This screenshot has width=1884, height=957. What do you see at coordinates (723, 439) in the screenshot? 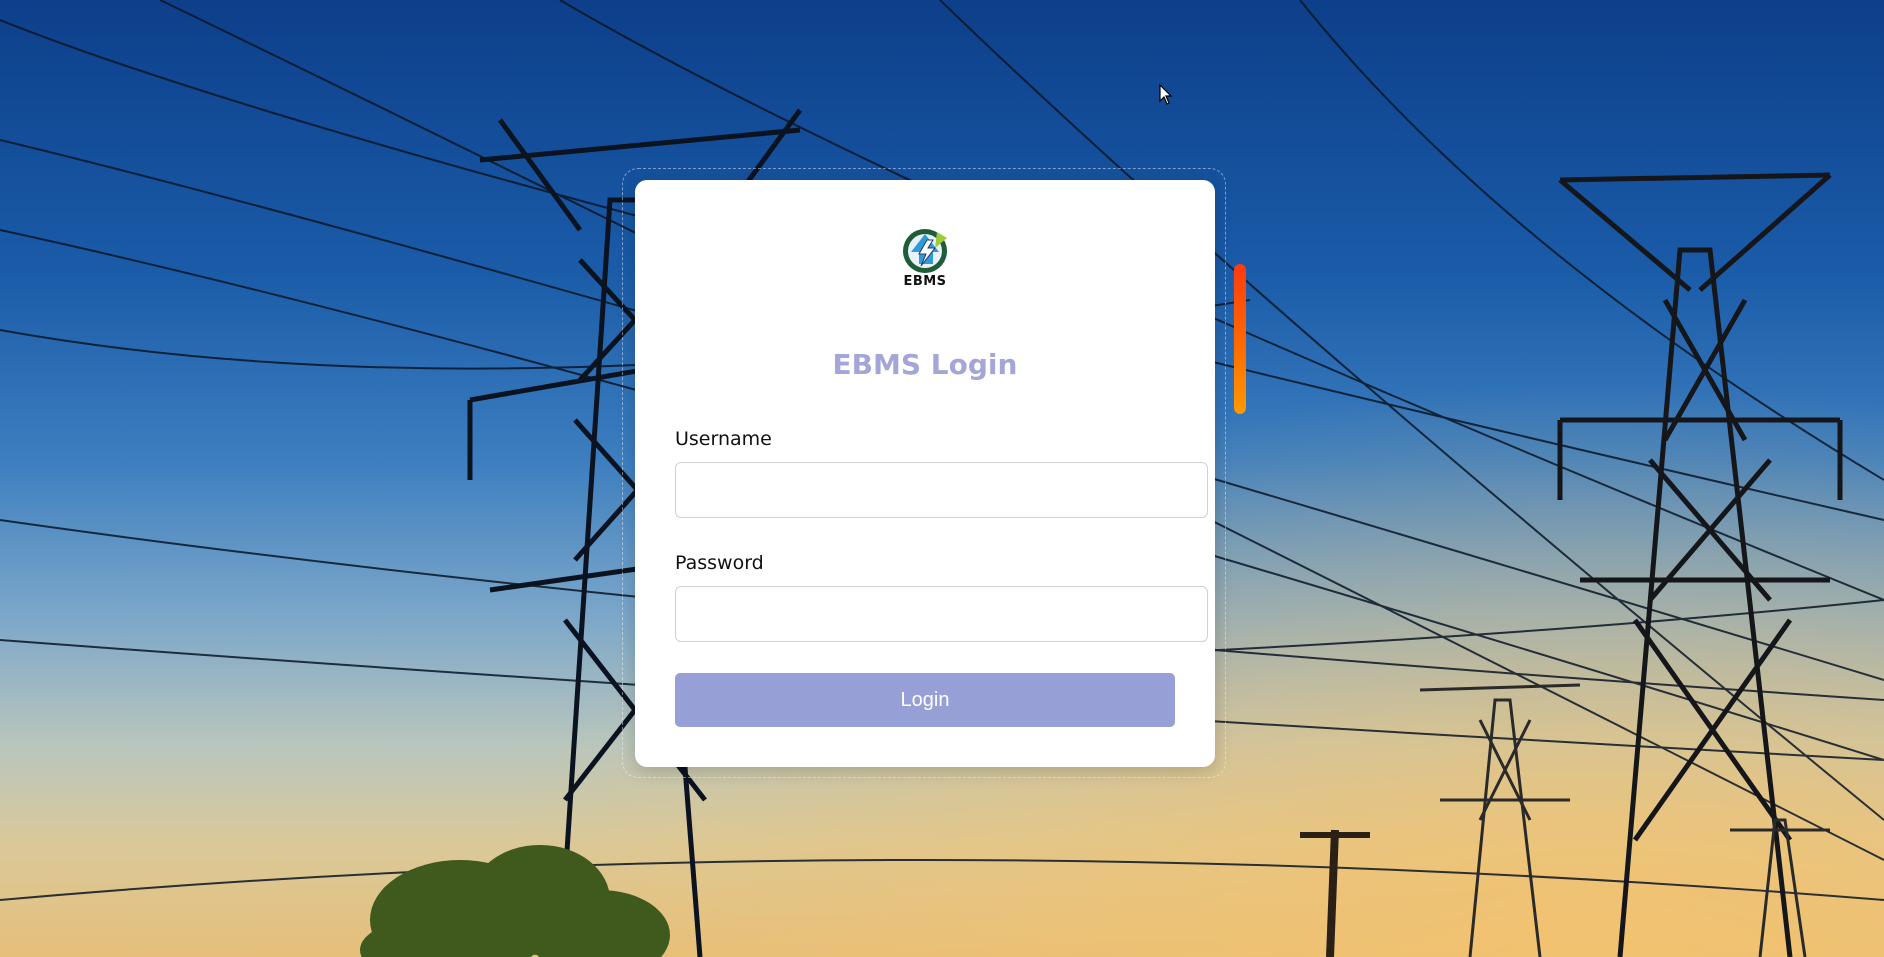
I see `username-label: Username` at bounding box center [723, 439].